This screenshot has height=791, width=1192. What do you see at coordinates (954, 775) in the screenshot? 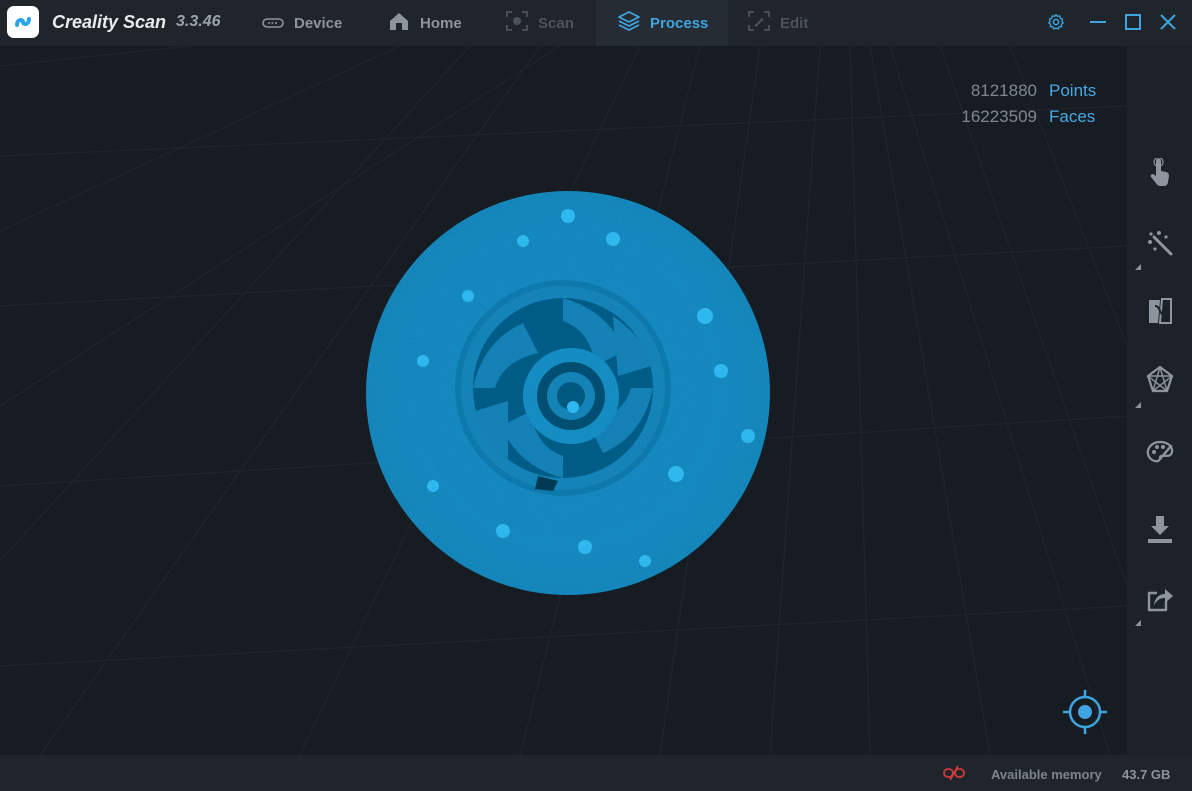
I see `link-broken-icon` at bounding box center [954, 775].